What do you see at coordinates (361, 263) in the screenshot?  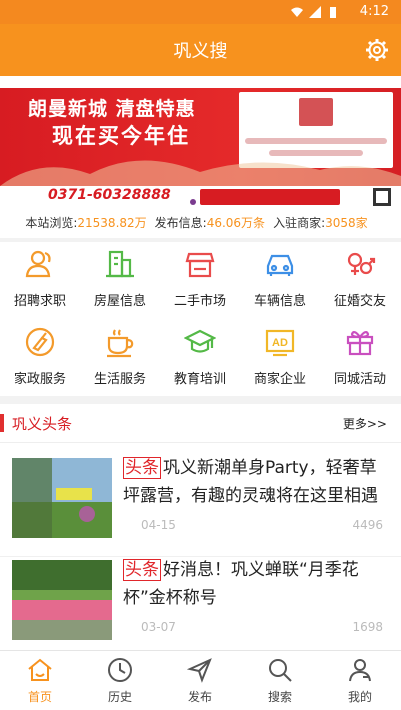 I see `gender-icon` at bounding box center [361, 263].